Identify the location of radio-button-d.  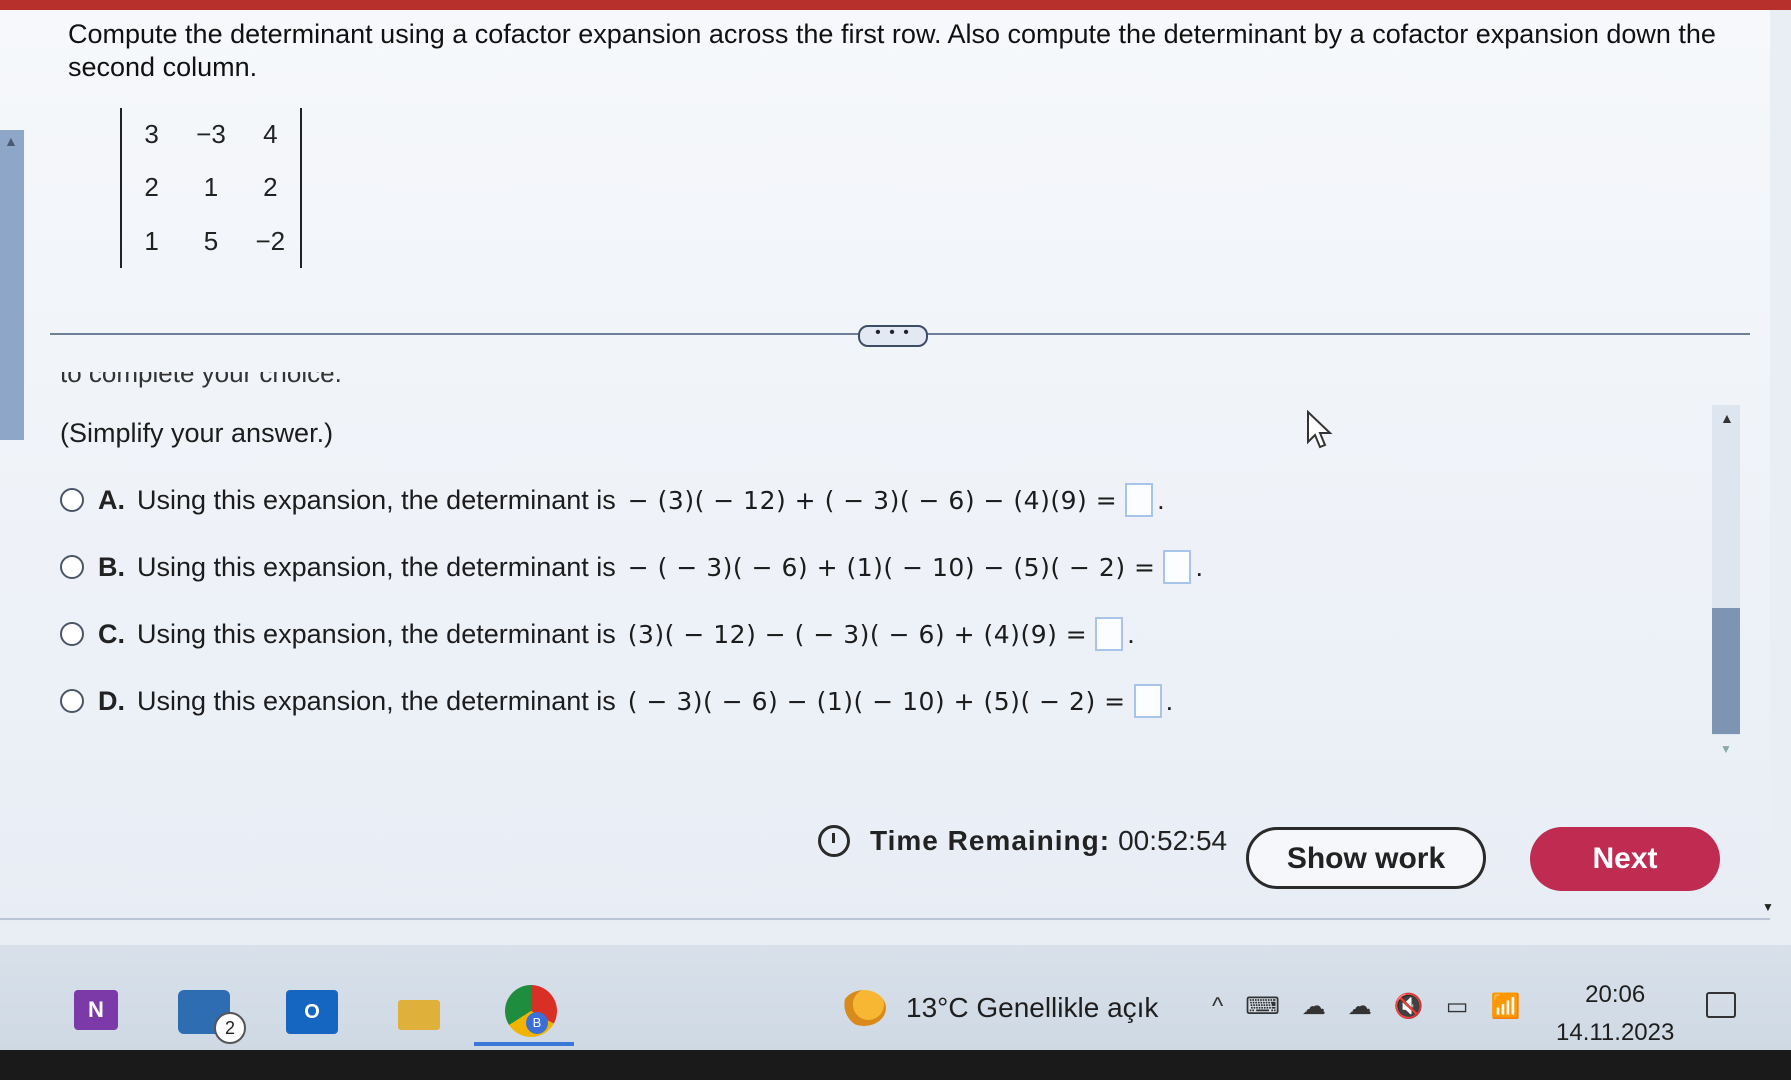
(72, 701).